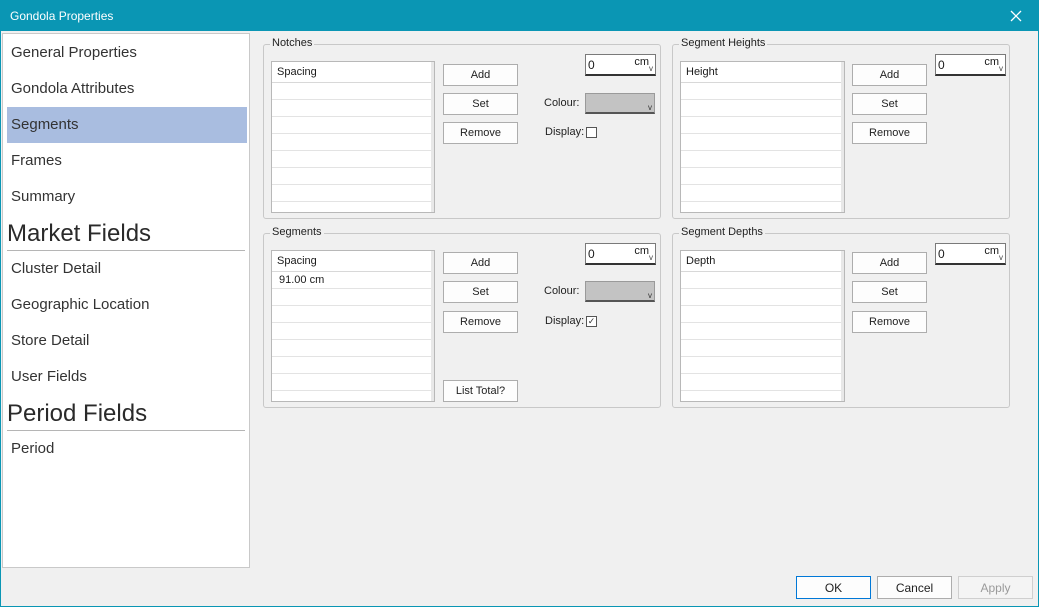 This screenshot has height=607, width=1039. Describe the element at coordinates (480, 104) in the screenshot. I see `notches-set-button: Set` at that location.